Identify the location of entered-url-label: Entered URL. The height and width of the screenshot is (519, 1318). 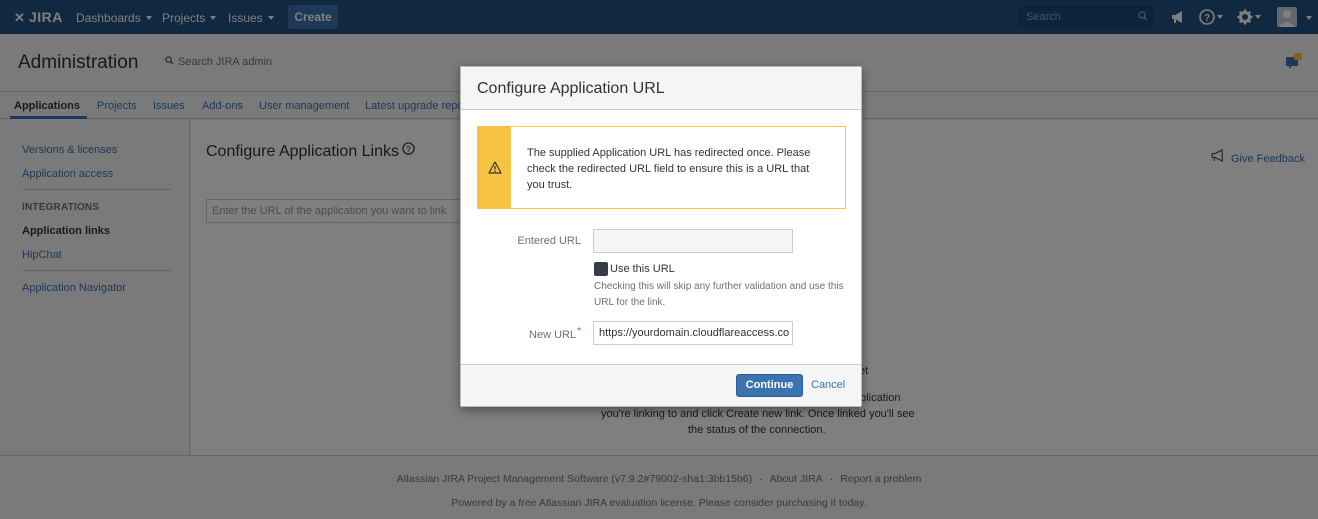
(549, 241).